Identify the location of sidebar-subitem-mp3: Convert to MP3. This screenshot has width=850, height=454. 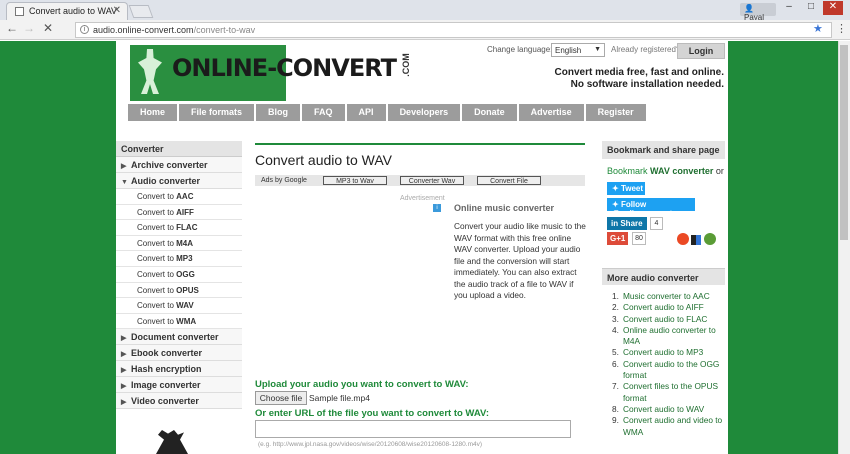
(179, 259).